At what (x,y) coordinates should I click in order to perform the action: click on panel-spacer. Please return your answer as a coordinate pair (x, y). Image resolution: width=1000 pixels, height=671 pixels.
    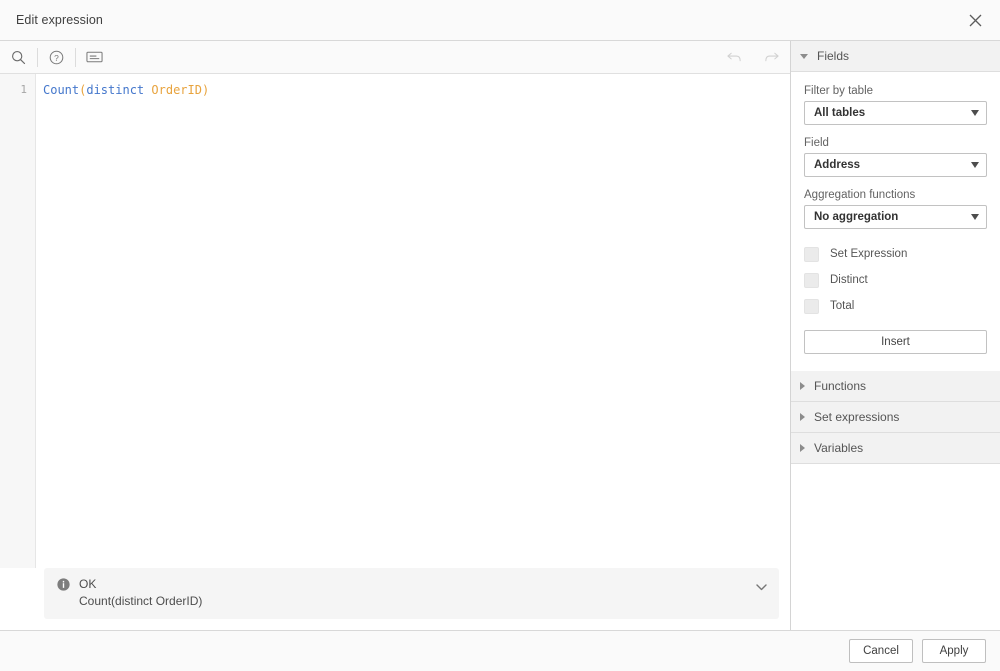
    Looking at the image, I should click on (895, 362).